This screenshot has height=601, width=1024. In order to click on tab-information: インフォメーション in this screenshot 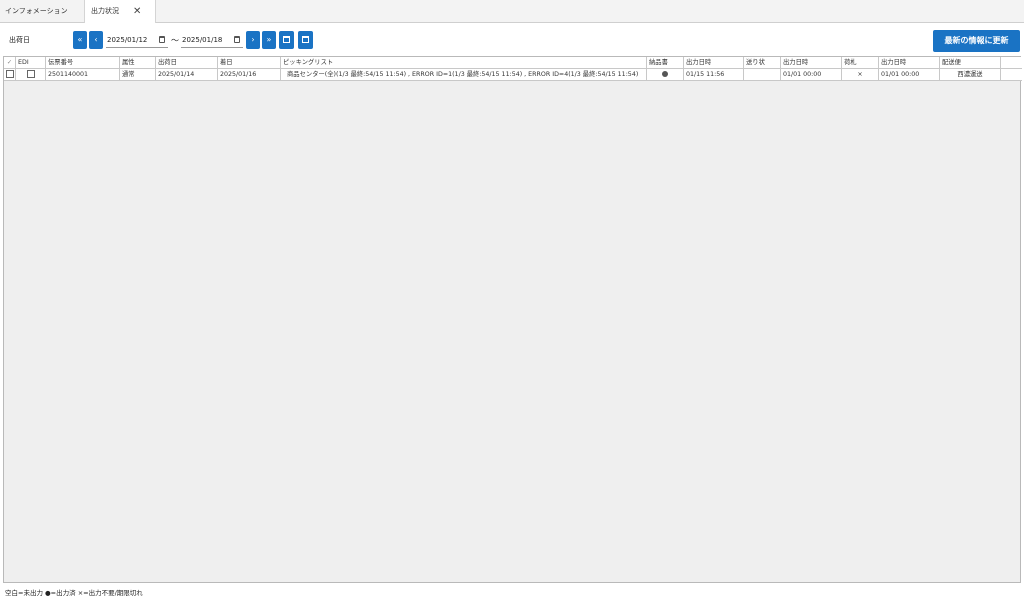, I will do `click(42, 11)`.